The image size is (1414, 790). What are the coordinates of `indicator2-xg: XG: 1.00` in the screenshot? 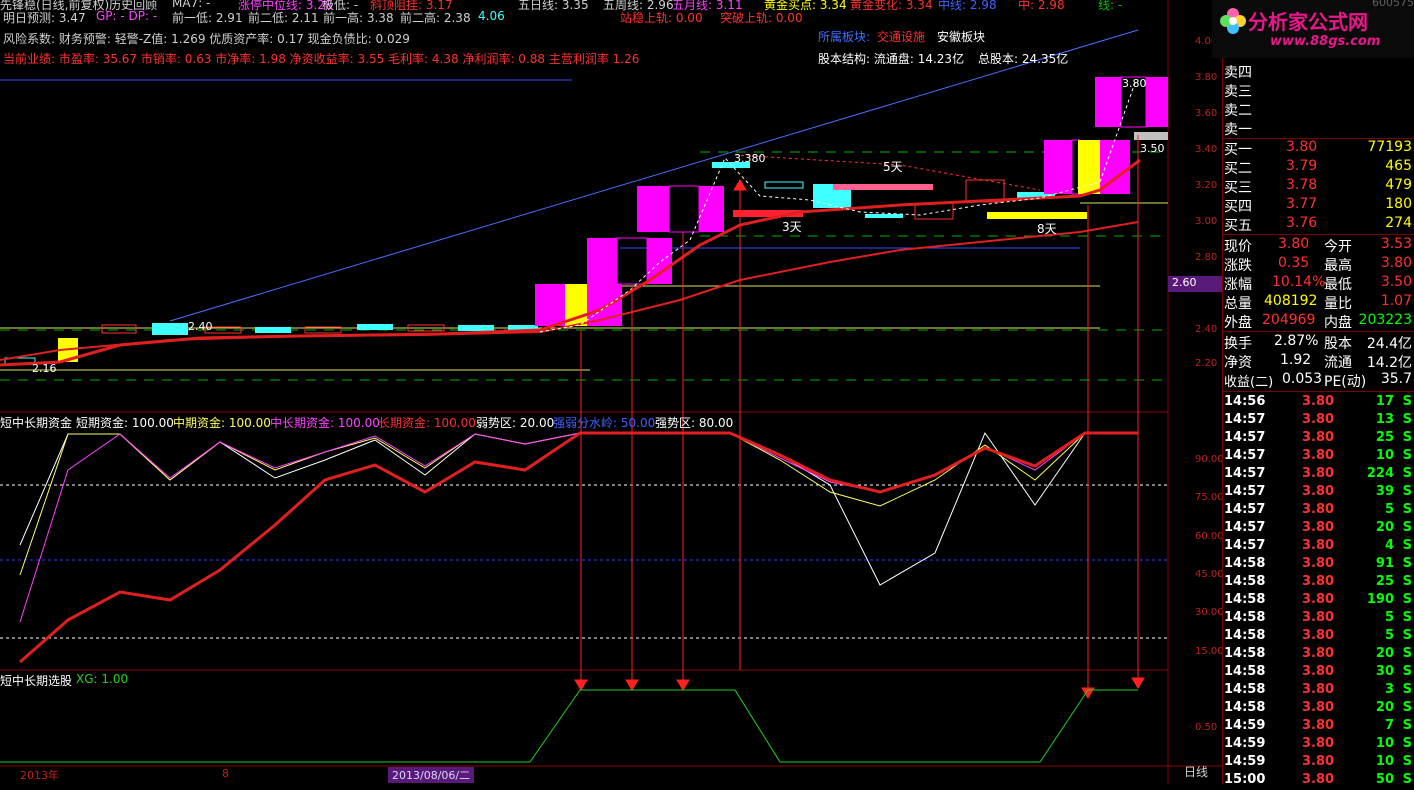 It's located at (102, 679).